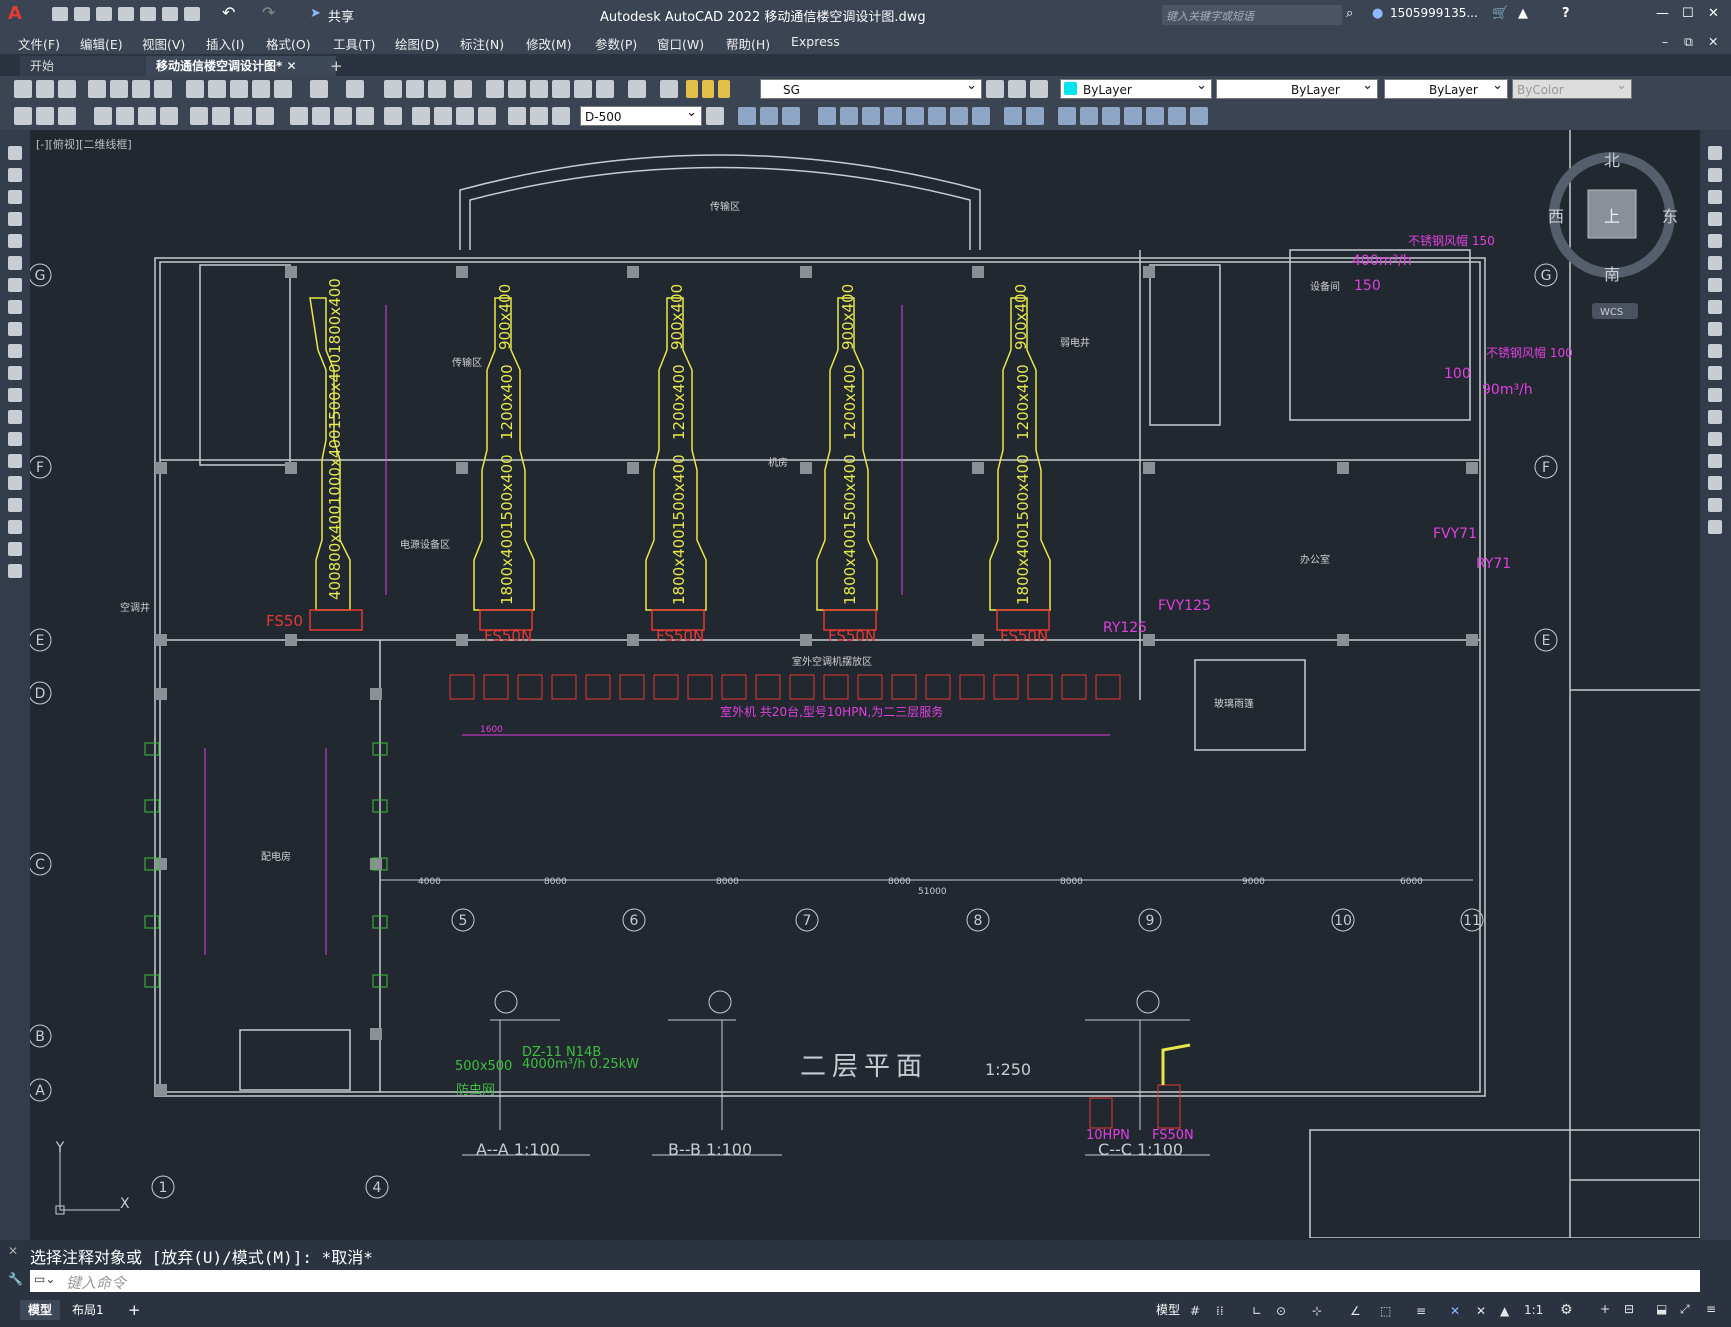  I want to click on save-web-icon, so click(170, 14).